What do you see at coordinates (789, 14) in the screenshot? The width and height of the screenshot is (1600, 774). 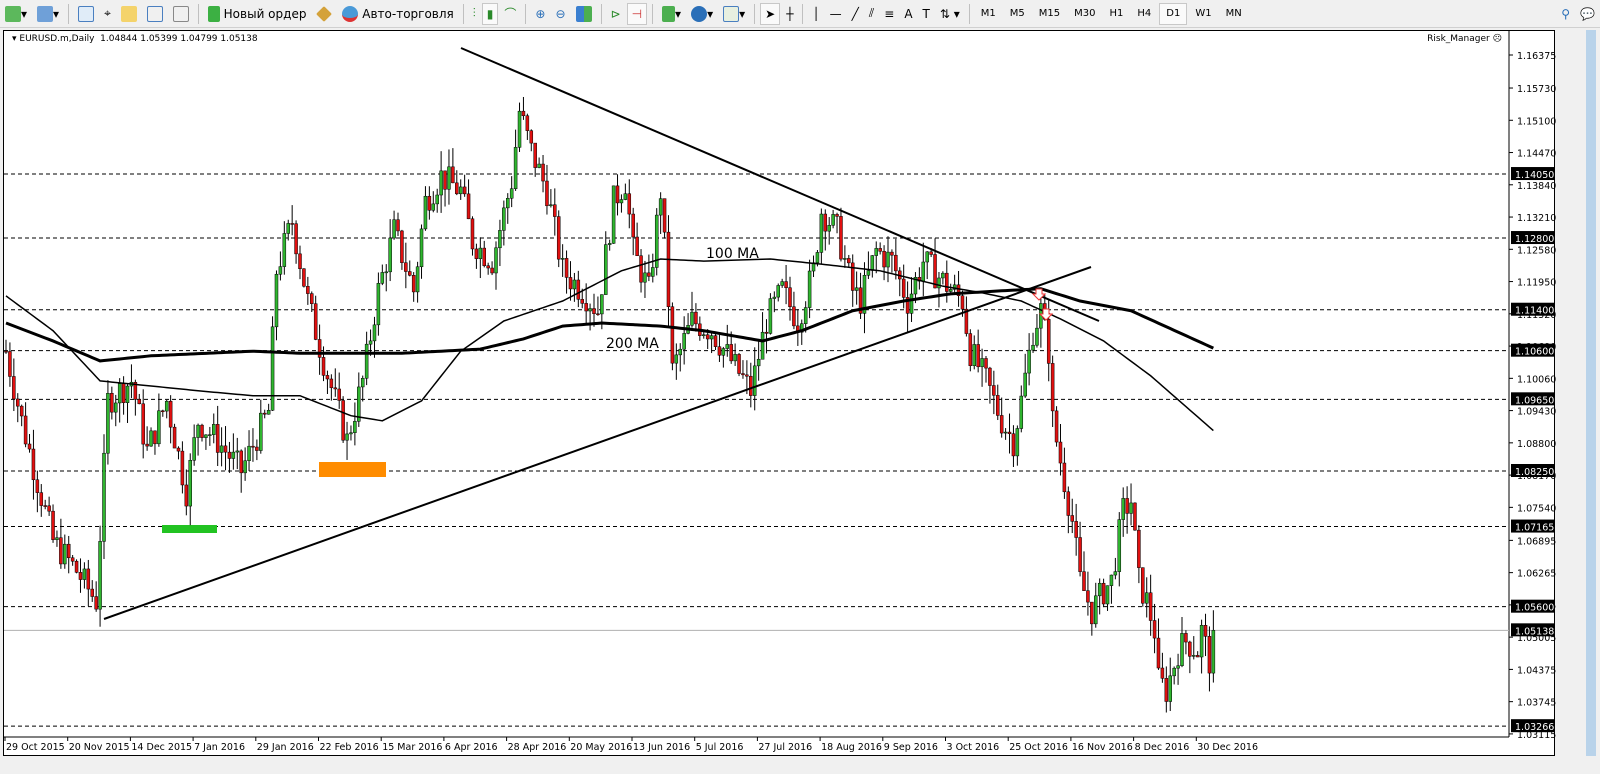 I see `crosshair-button: ┼` at bounding box center [789, 14].